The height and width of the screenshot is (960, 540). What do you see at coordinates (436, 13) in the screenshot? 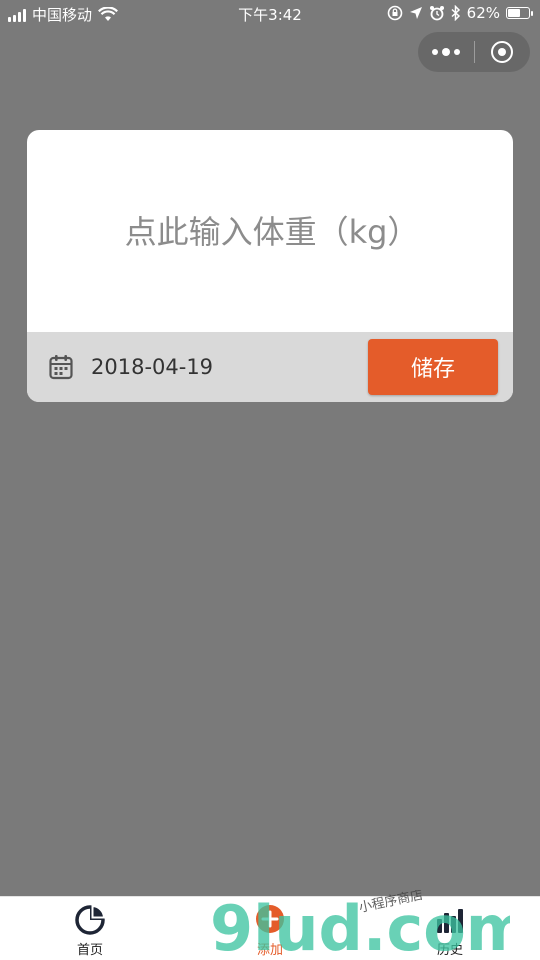
I see `alarm-icon` at bounding box center [436, 13].